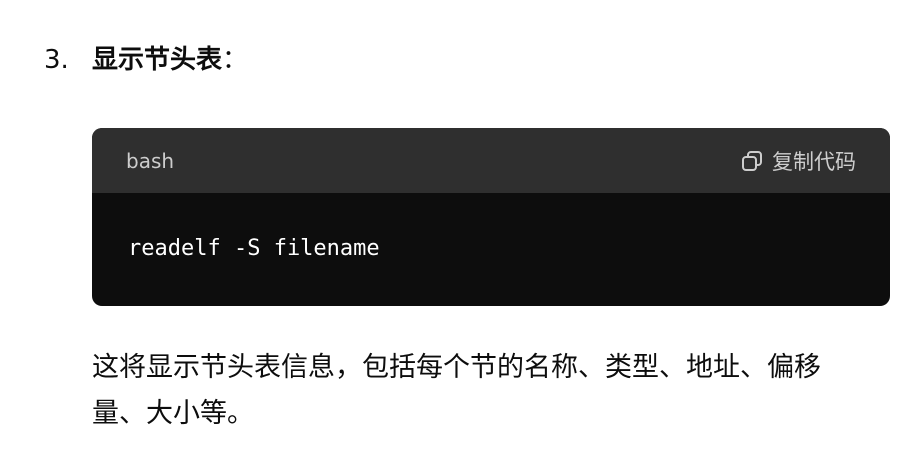 Image resolution: width=913 pixels, height=461 pixels. I want to click on copy-code-button: 复制代码, so click(798, 161).